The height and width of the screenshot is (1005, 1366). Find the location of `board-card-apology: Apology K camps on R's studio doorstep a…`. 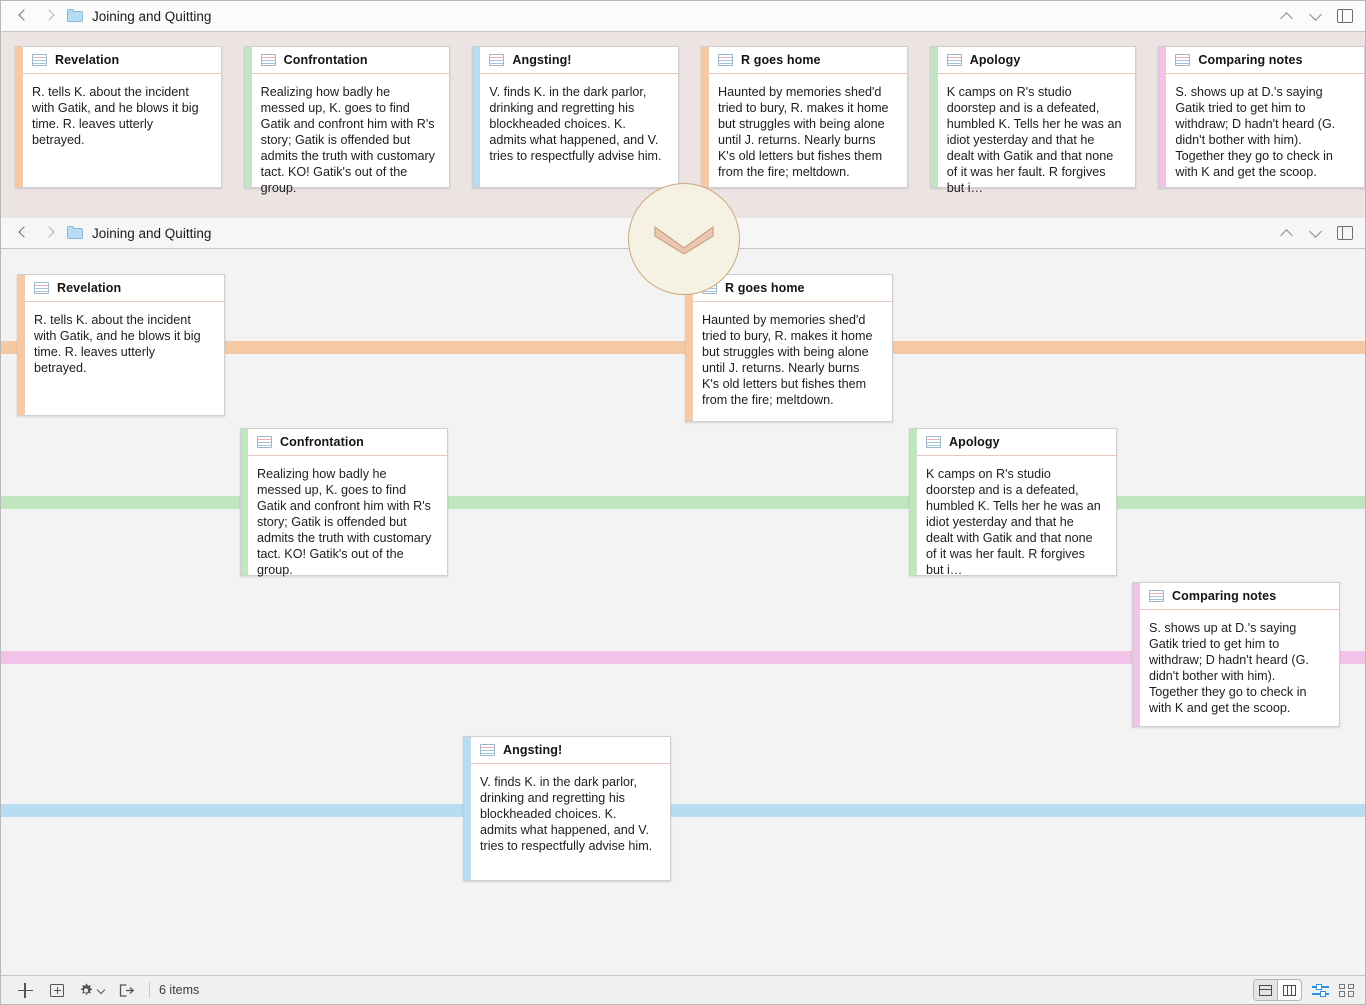

board-card-apology: Apology K camps on R's studio doorstep a… is located at coordinates (1013, 502).